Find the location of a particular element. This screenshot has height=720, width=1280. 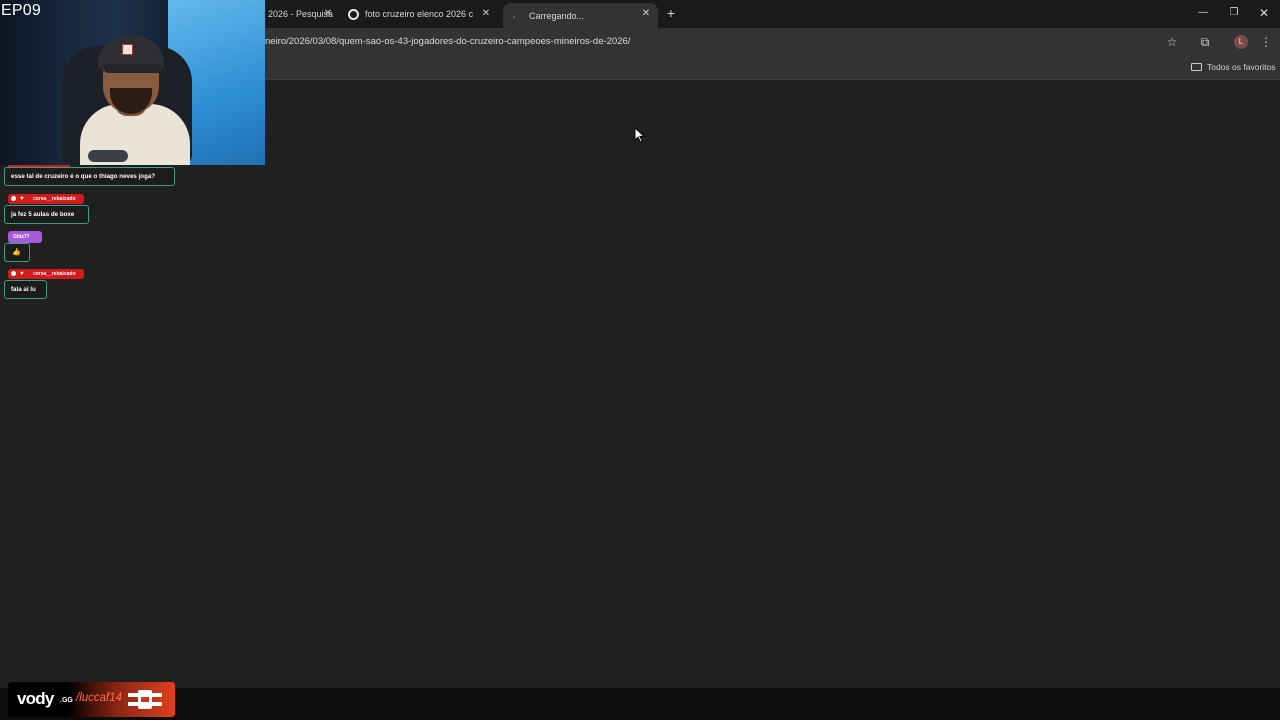

bookmarks-folder-label: Todos os favoritos is located at coordinates (1241, 67).